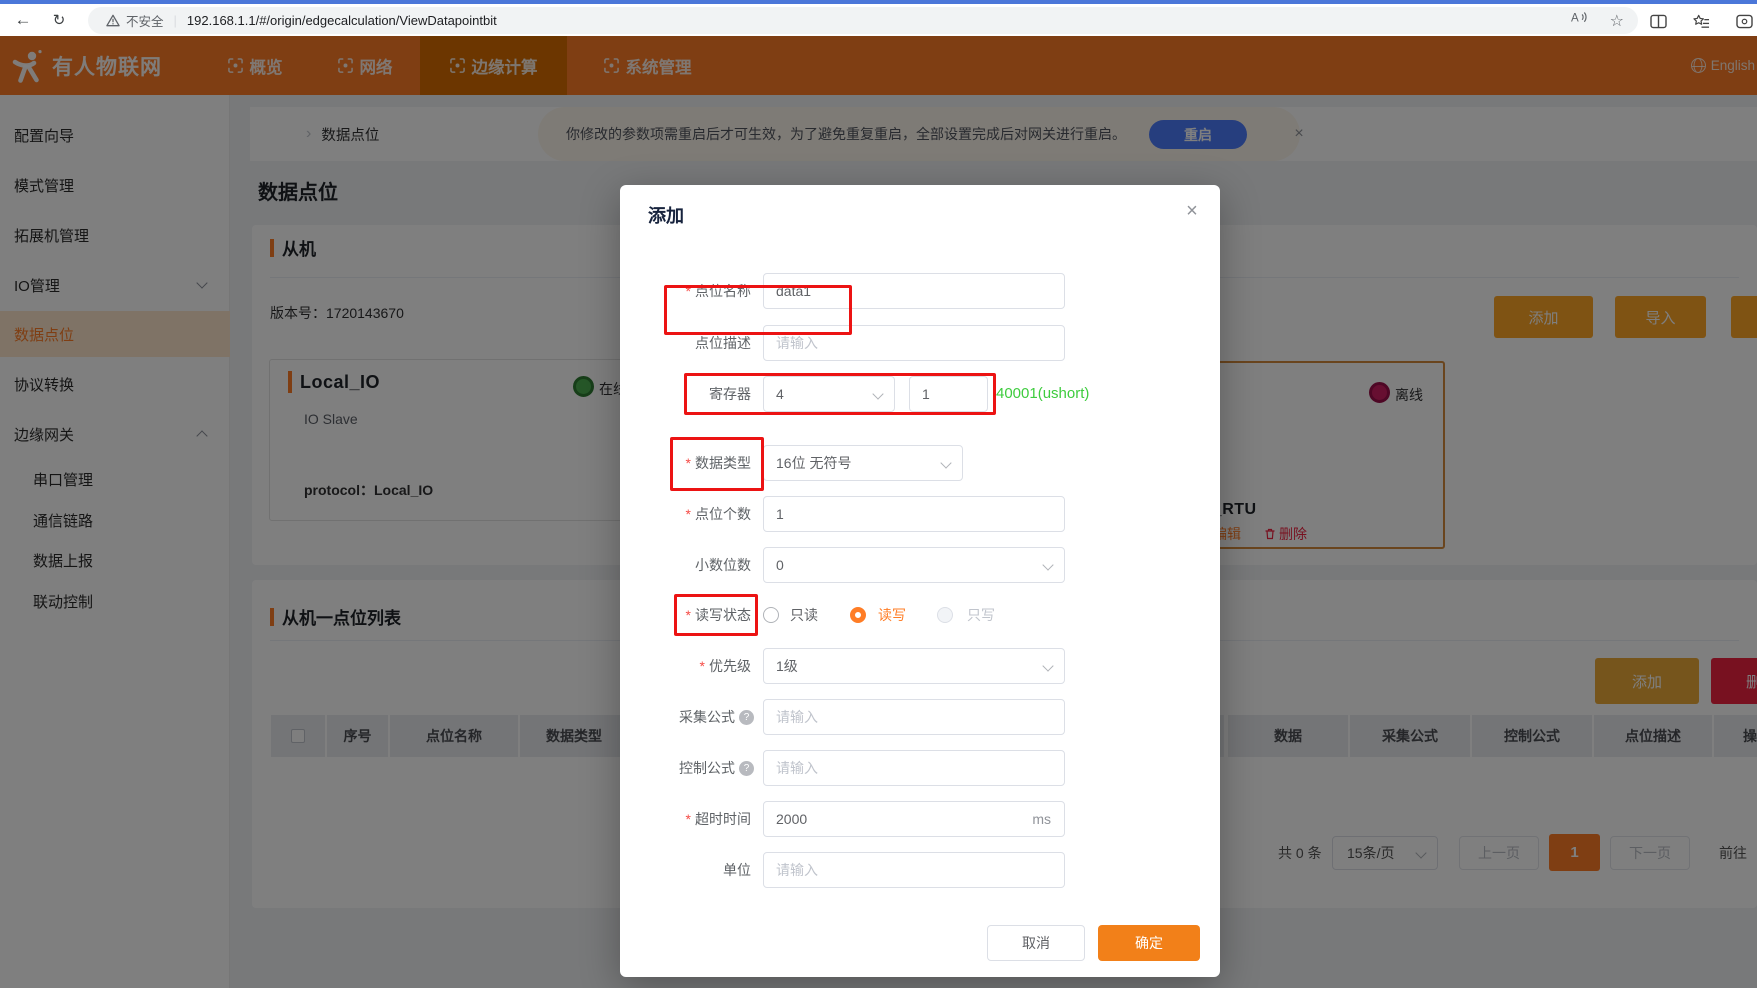 This screenshot has height=988, width=1757. Describe the element at coordinates (718, 463) in the screenshot. I see `field-label: * 数据类型` at that location.